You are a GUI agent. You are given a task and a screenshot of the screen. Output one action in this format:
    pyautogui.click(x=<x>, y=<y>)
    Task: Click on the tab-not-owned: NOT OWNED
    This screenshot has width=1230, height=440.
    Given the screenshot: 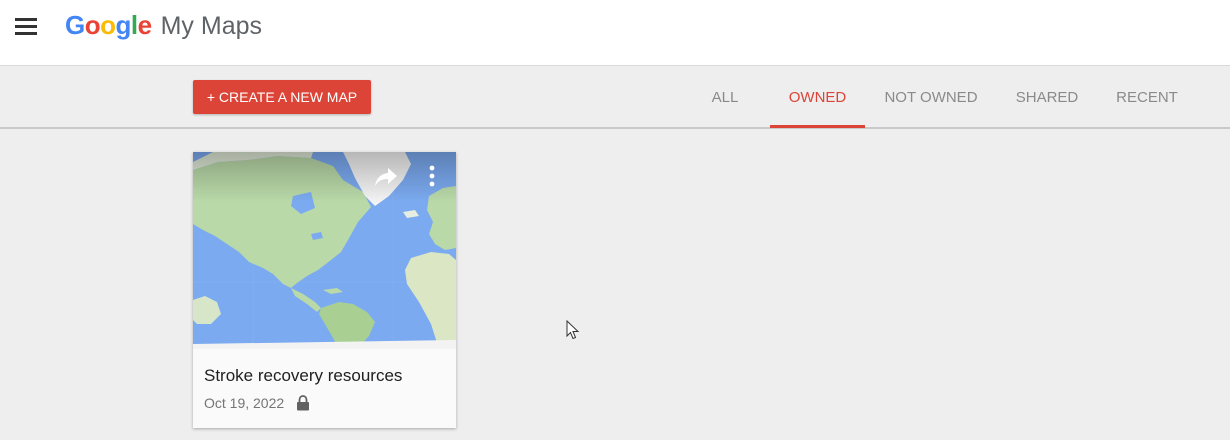 What is the action you would take?
    pyautogui.click(x=931, y=98)
    